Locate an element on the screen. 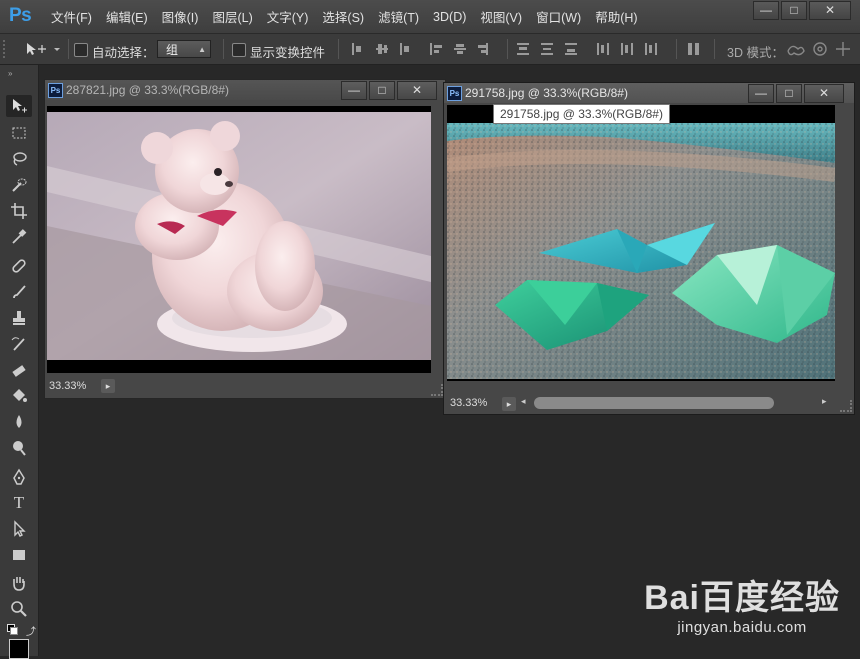 The width and height of the screenshot is (860, 659). menu-type: 文字(Y) is located at coordinates (288, 16).